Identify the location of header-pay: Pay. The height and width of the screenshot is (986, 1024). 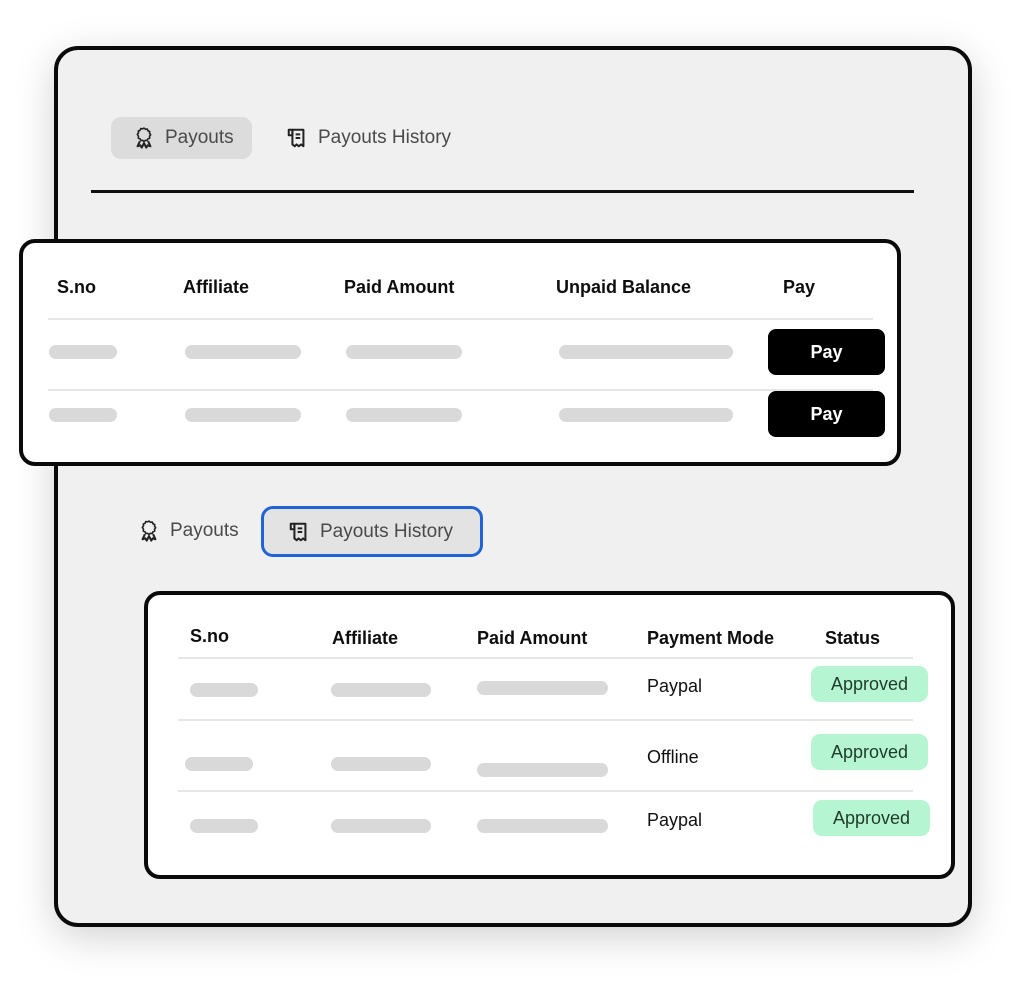
(799, 287).